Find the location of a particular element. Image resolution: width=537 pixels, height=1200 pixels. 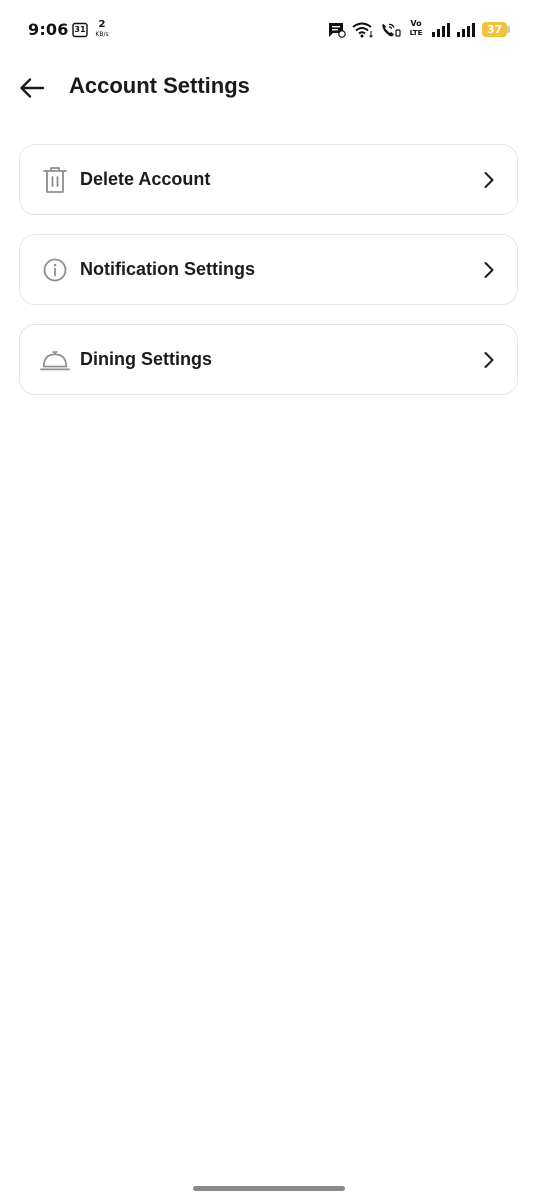

network-speed: 2 KB/s is located at coordinates (102, 29).